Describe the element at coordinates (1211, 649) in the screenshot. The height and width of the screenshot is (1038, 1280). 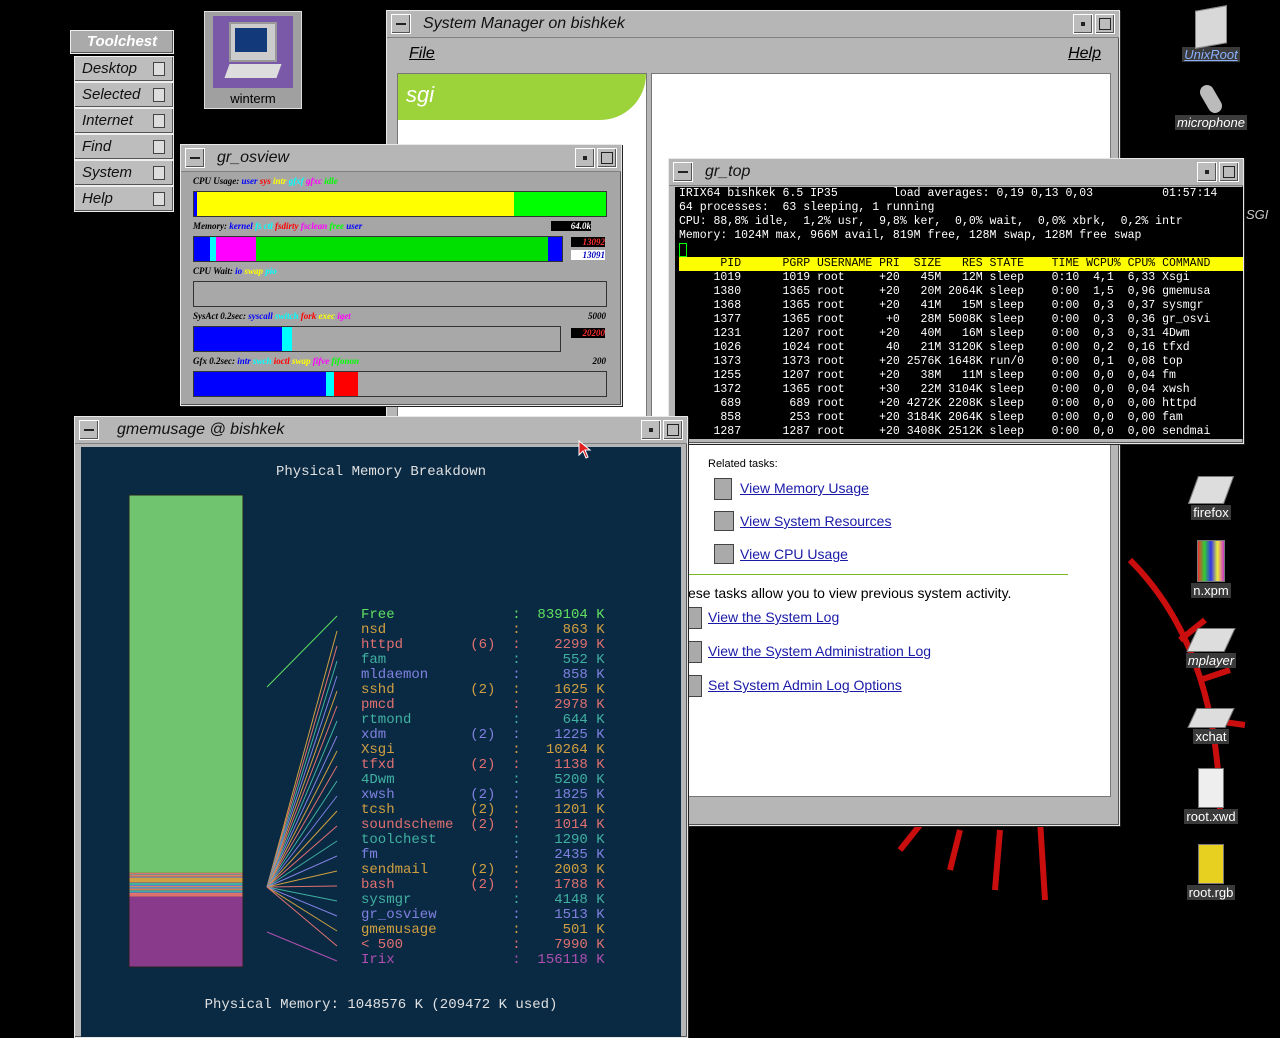
I see `mplayer-desktop-icon: mplayer` at that location.